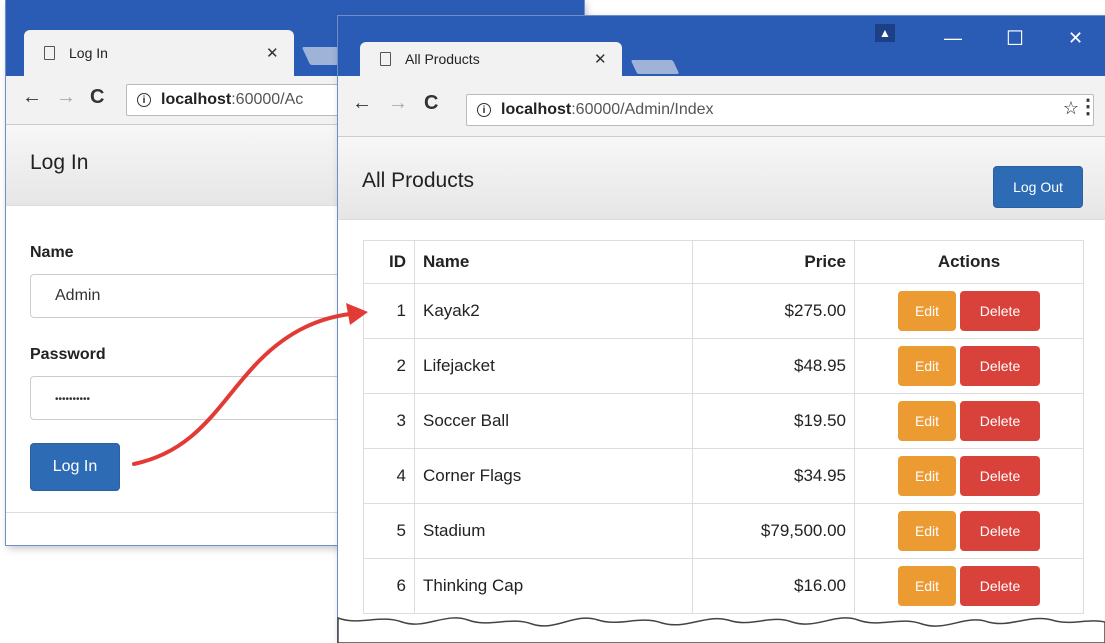  What do you see at coordinates (491, 59) in the screenshot?
I see `tab-all-products: All Products ✕` at bounding box center [491, 59].